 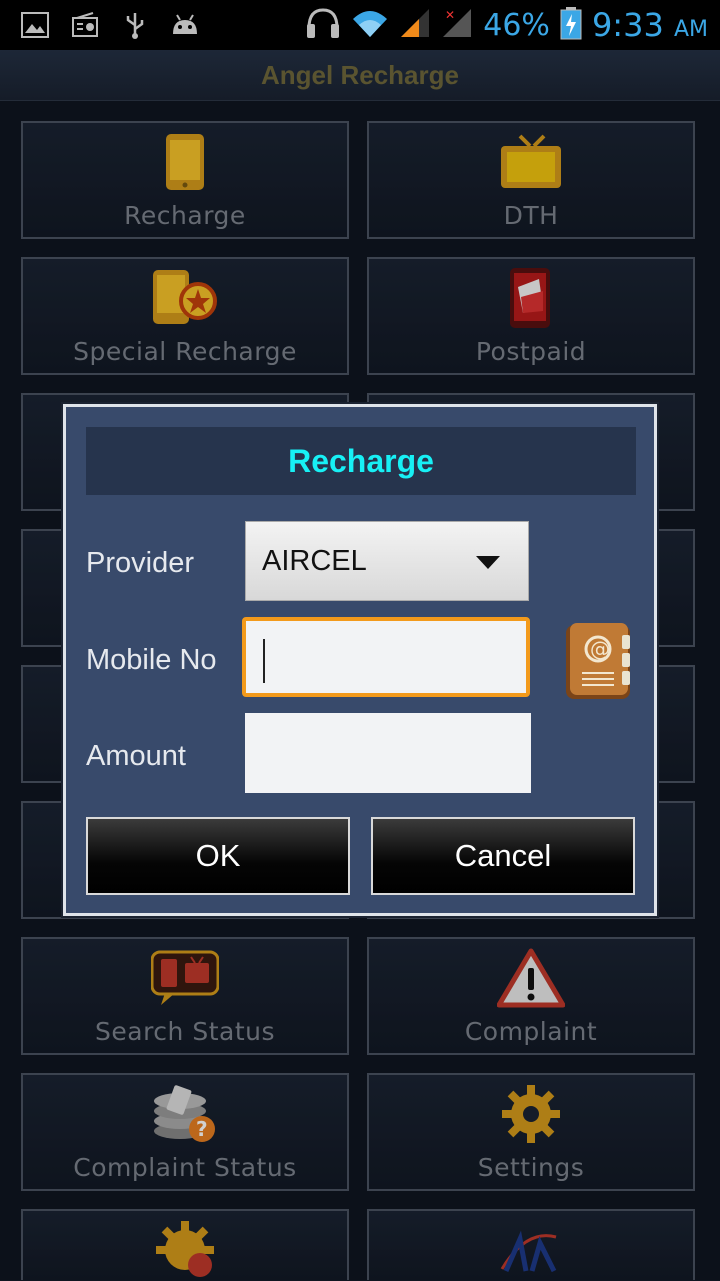 I want to click on battery-charging-icon, so click(x=571, y=25).